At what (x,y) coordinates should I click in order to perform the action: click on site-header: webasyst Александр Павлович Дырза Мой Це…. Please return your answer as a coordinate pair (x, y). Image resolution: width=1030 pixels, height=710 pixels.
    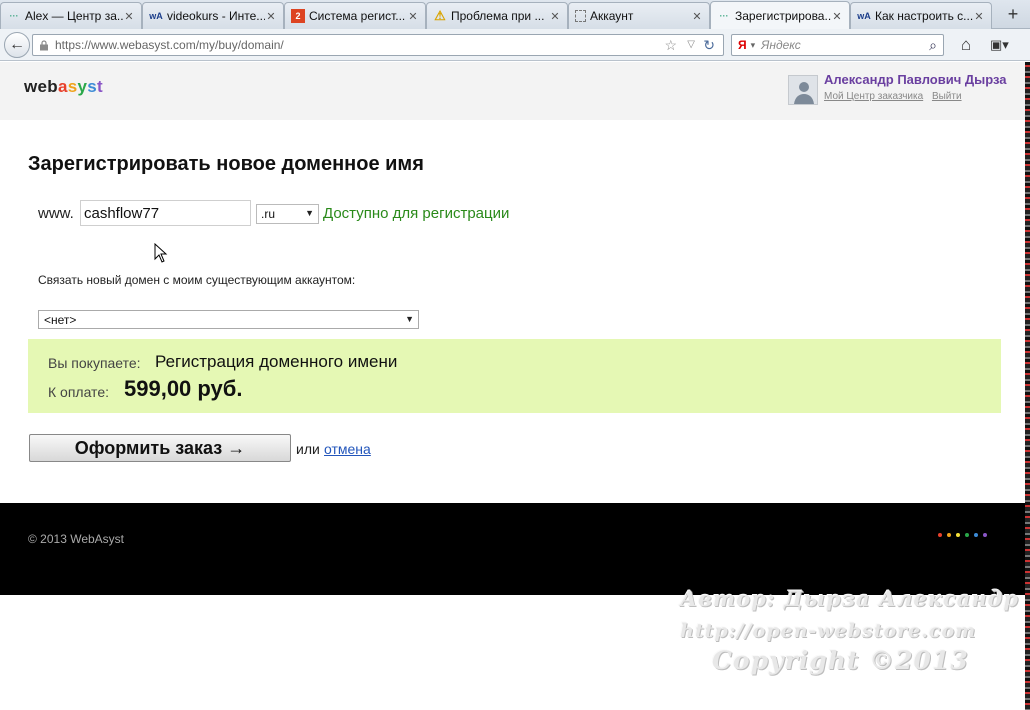
    Looking at the image, I should click on (512, 91).